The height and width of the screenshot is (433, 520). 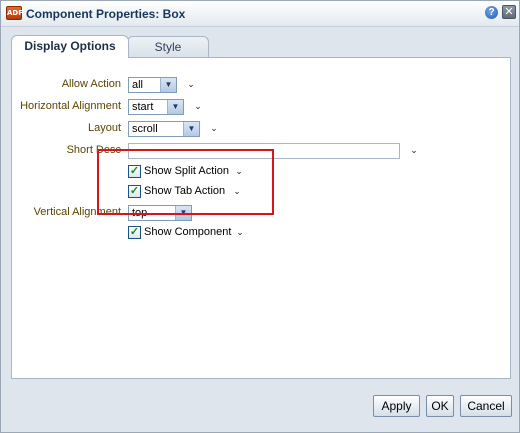 I want to click on vertical-alignment-chevron-icon: ⌄, so click(x=206, y=212).